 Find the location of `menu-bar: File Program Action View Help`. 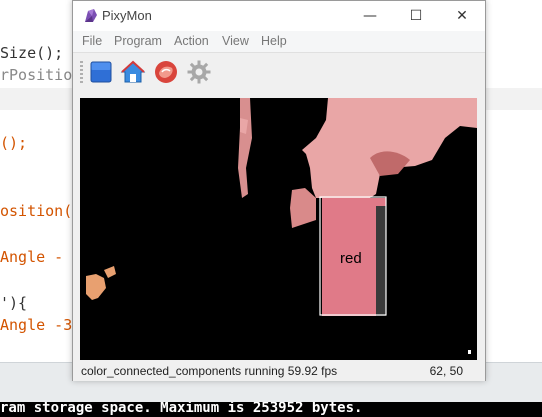

menu-bar: File Program Action View Help is located at coordinates (279, 42).